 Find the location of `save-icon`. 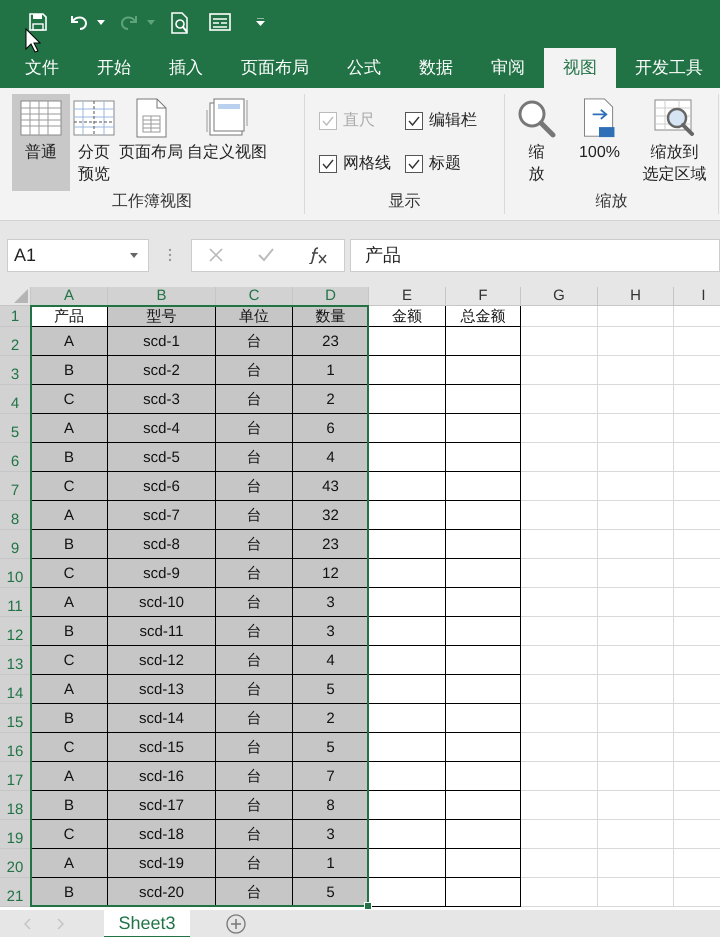

save-icon is located at coordinates (38, 22).